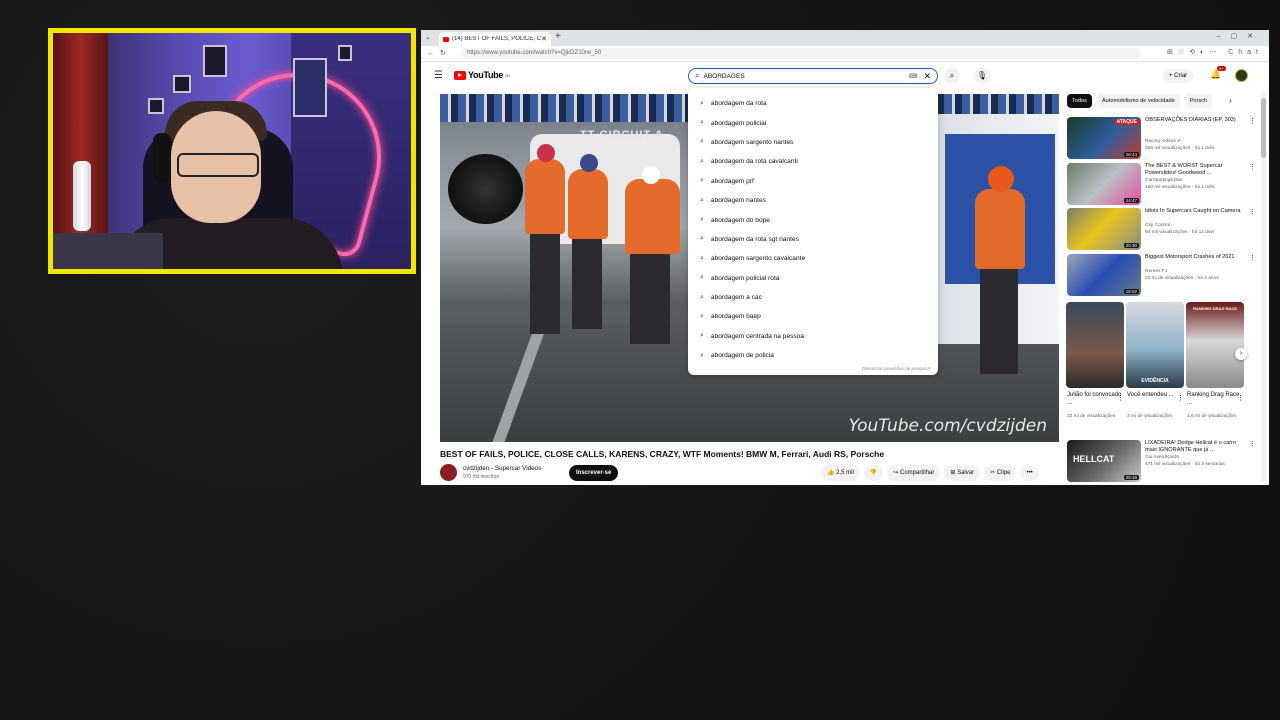 This screenshot has width=1280, height=720. Describe the element at coordinates (1079, 101) in the screenshot. I see `chip-all: Todos` at that location.